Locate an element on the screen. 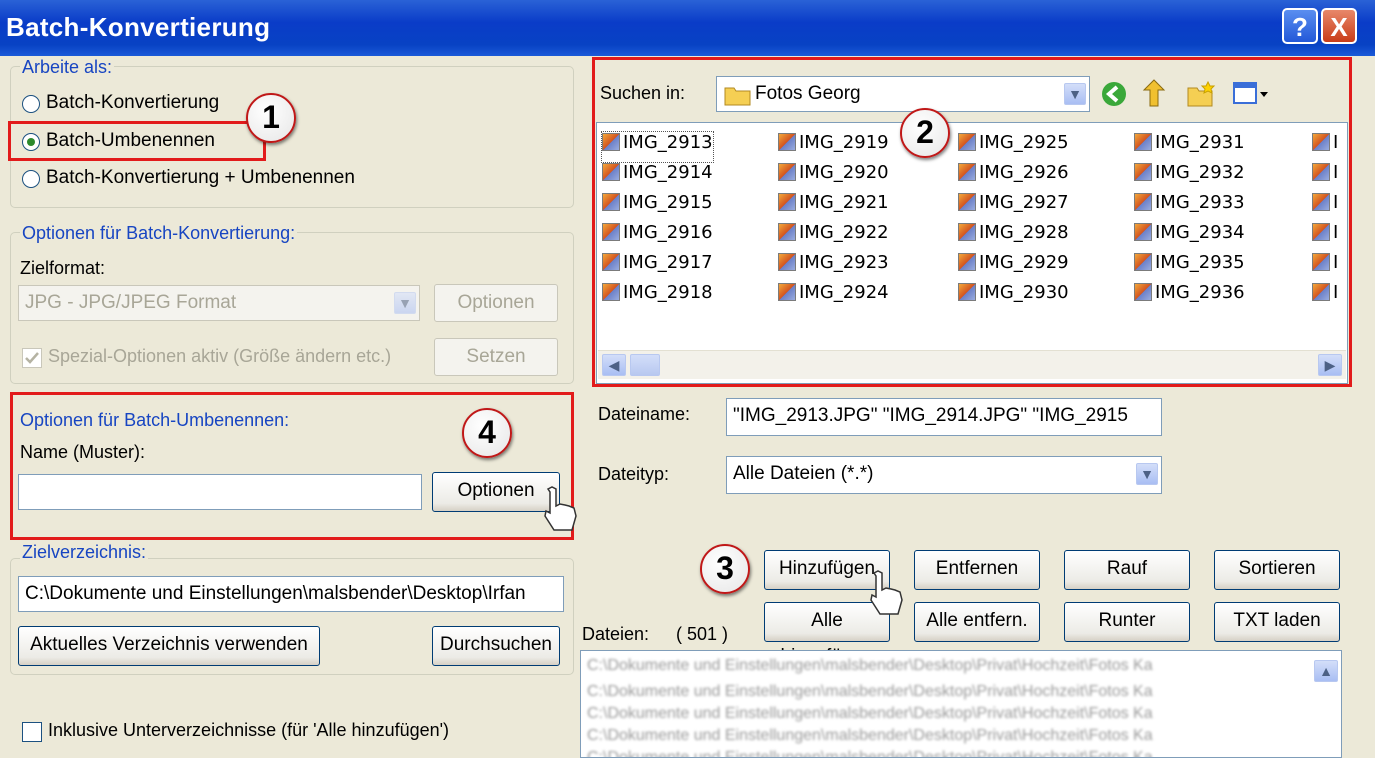 The width and height of the screenshot is (1375, 758). folder-select: Fotos Georg is located at coordinates (903, 94).